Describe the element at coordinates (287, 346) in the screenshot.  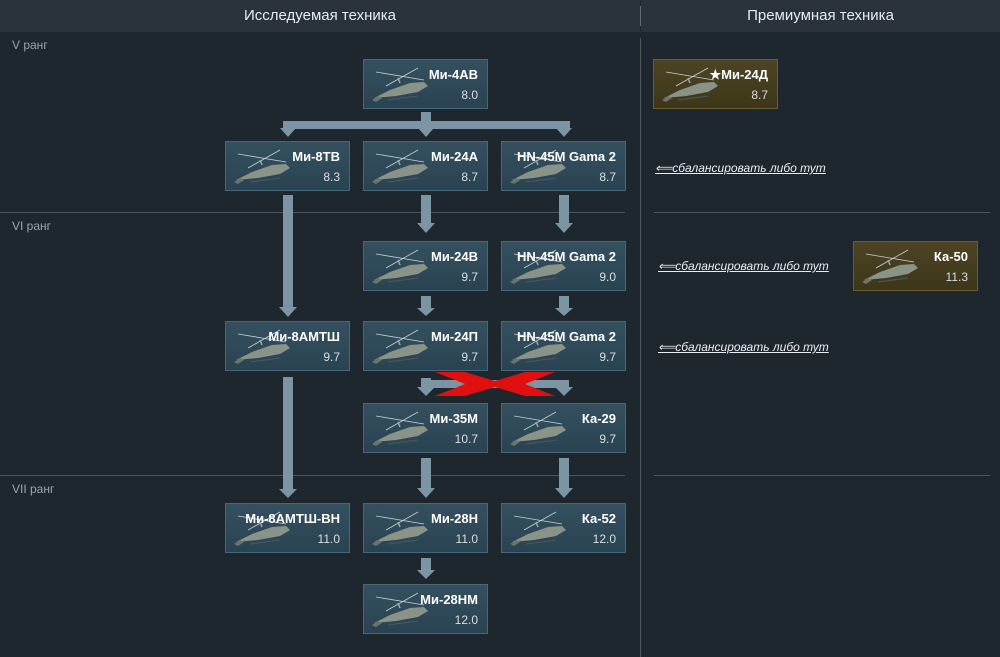
I see `vehicle-card-mi8amtsh: Ми-8АМТШ 9.7` at that location.